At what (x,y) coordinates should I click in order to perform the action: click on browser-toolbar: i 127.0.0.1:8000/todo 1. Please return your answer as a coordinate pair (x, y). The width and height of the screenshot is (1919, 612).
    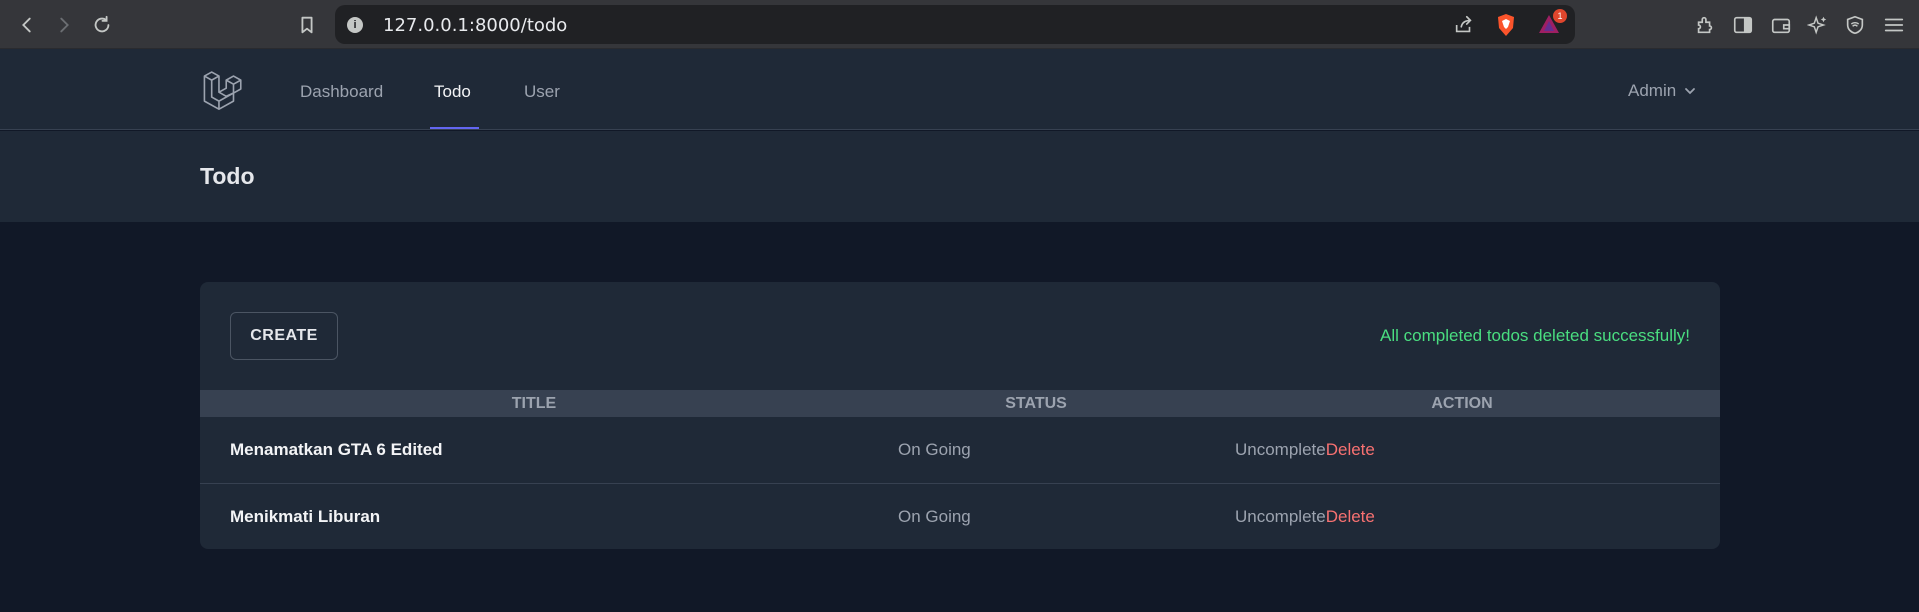
    Looking at the image, I should click on (959, 24).